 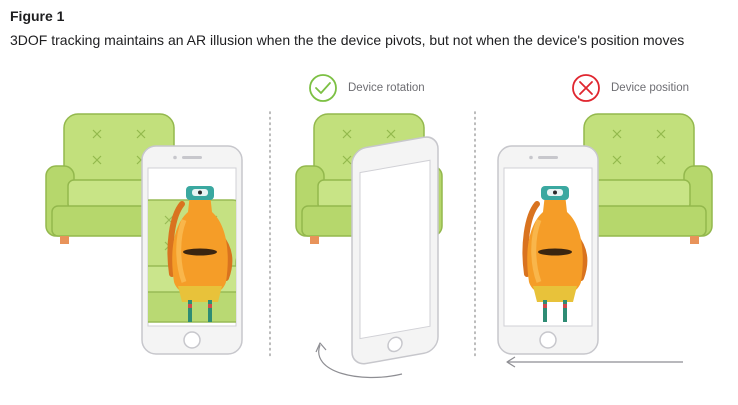 What do you see at coordinates (586, 88) in the screenshot?
I see `x-circle-icon` at bounding box center [586, 88].